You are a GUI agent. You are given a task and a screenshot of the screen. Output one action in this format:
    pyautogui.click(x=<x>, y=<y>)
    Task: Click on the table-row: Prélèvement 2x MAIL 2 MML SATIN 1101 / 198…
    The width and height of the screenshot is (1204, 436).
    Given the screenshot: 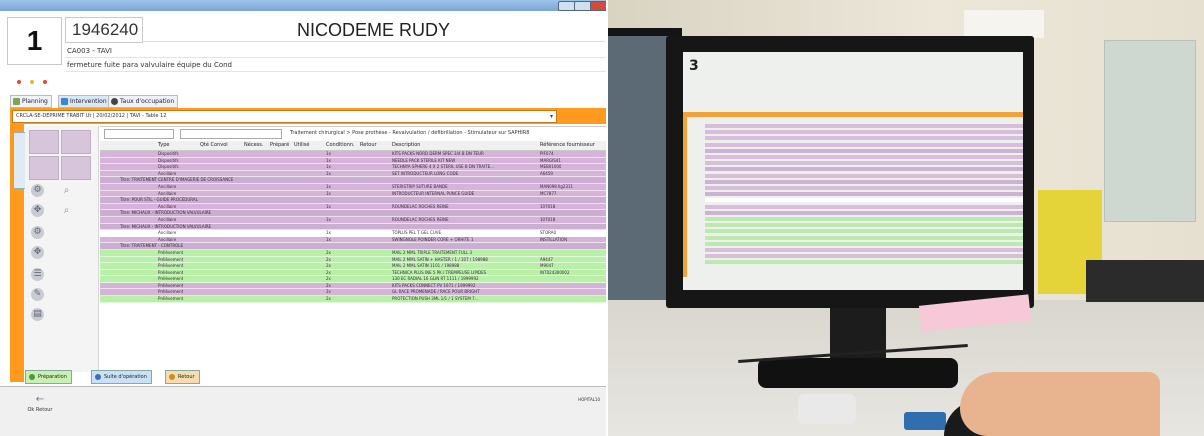 What is the action you would take?
    pyautogui.click(x=353, y=266)
    